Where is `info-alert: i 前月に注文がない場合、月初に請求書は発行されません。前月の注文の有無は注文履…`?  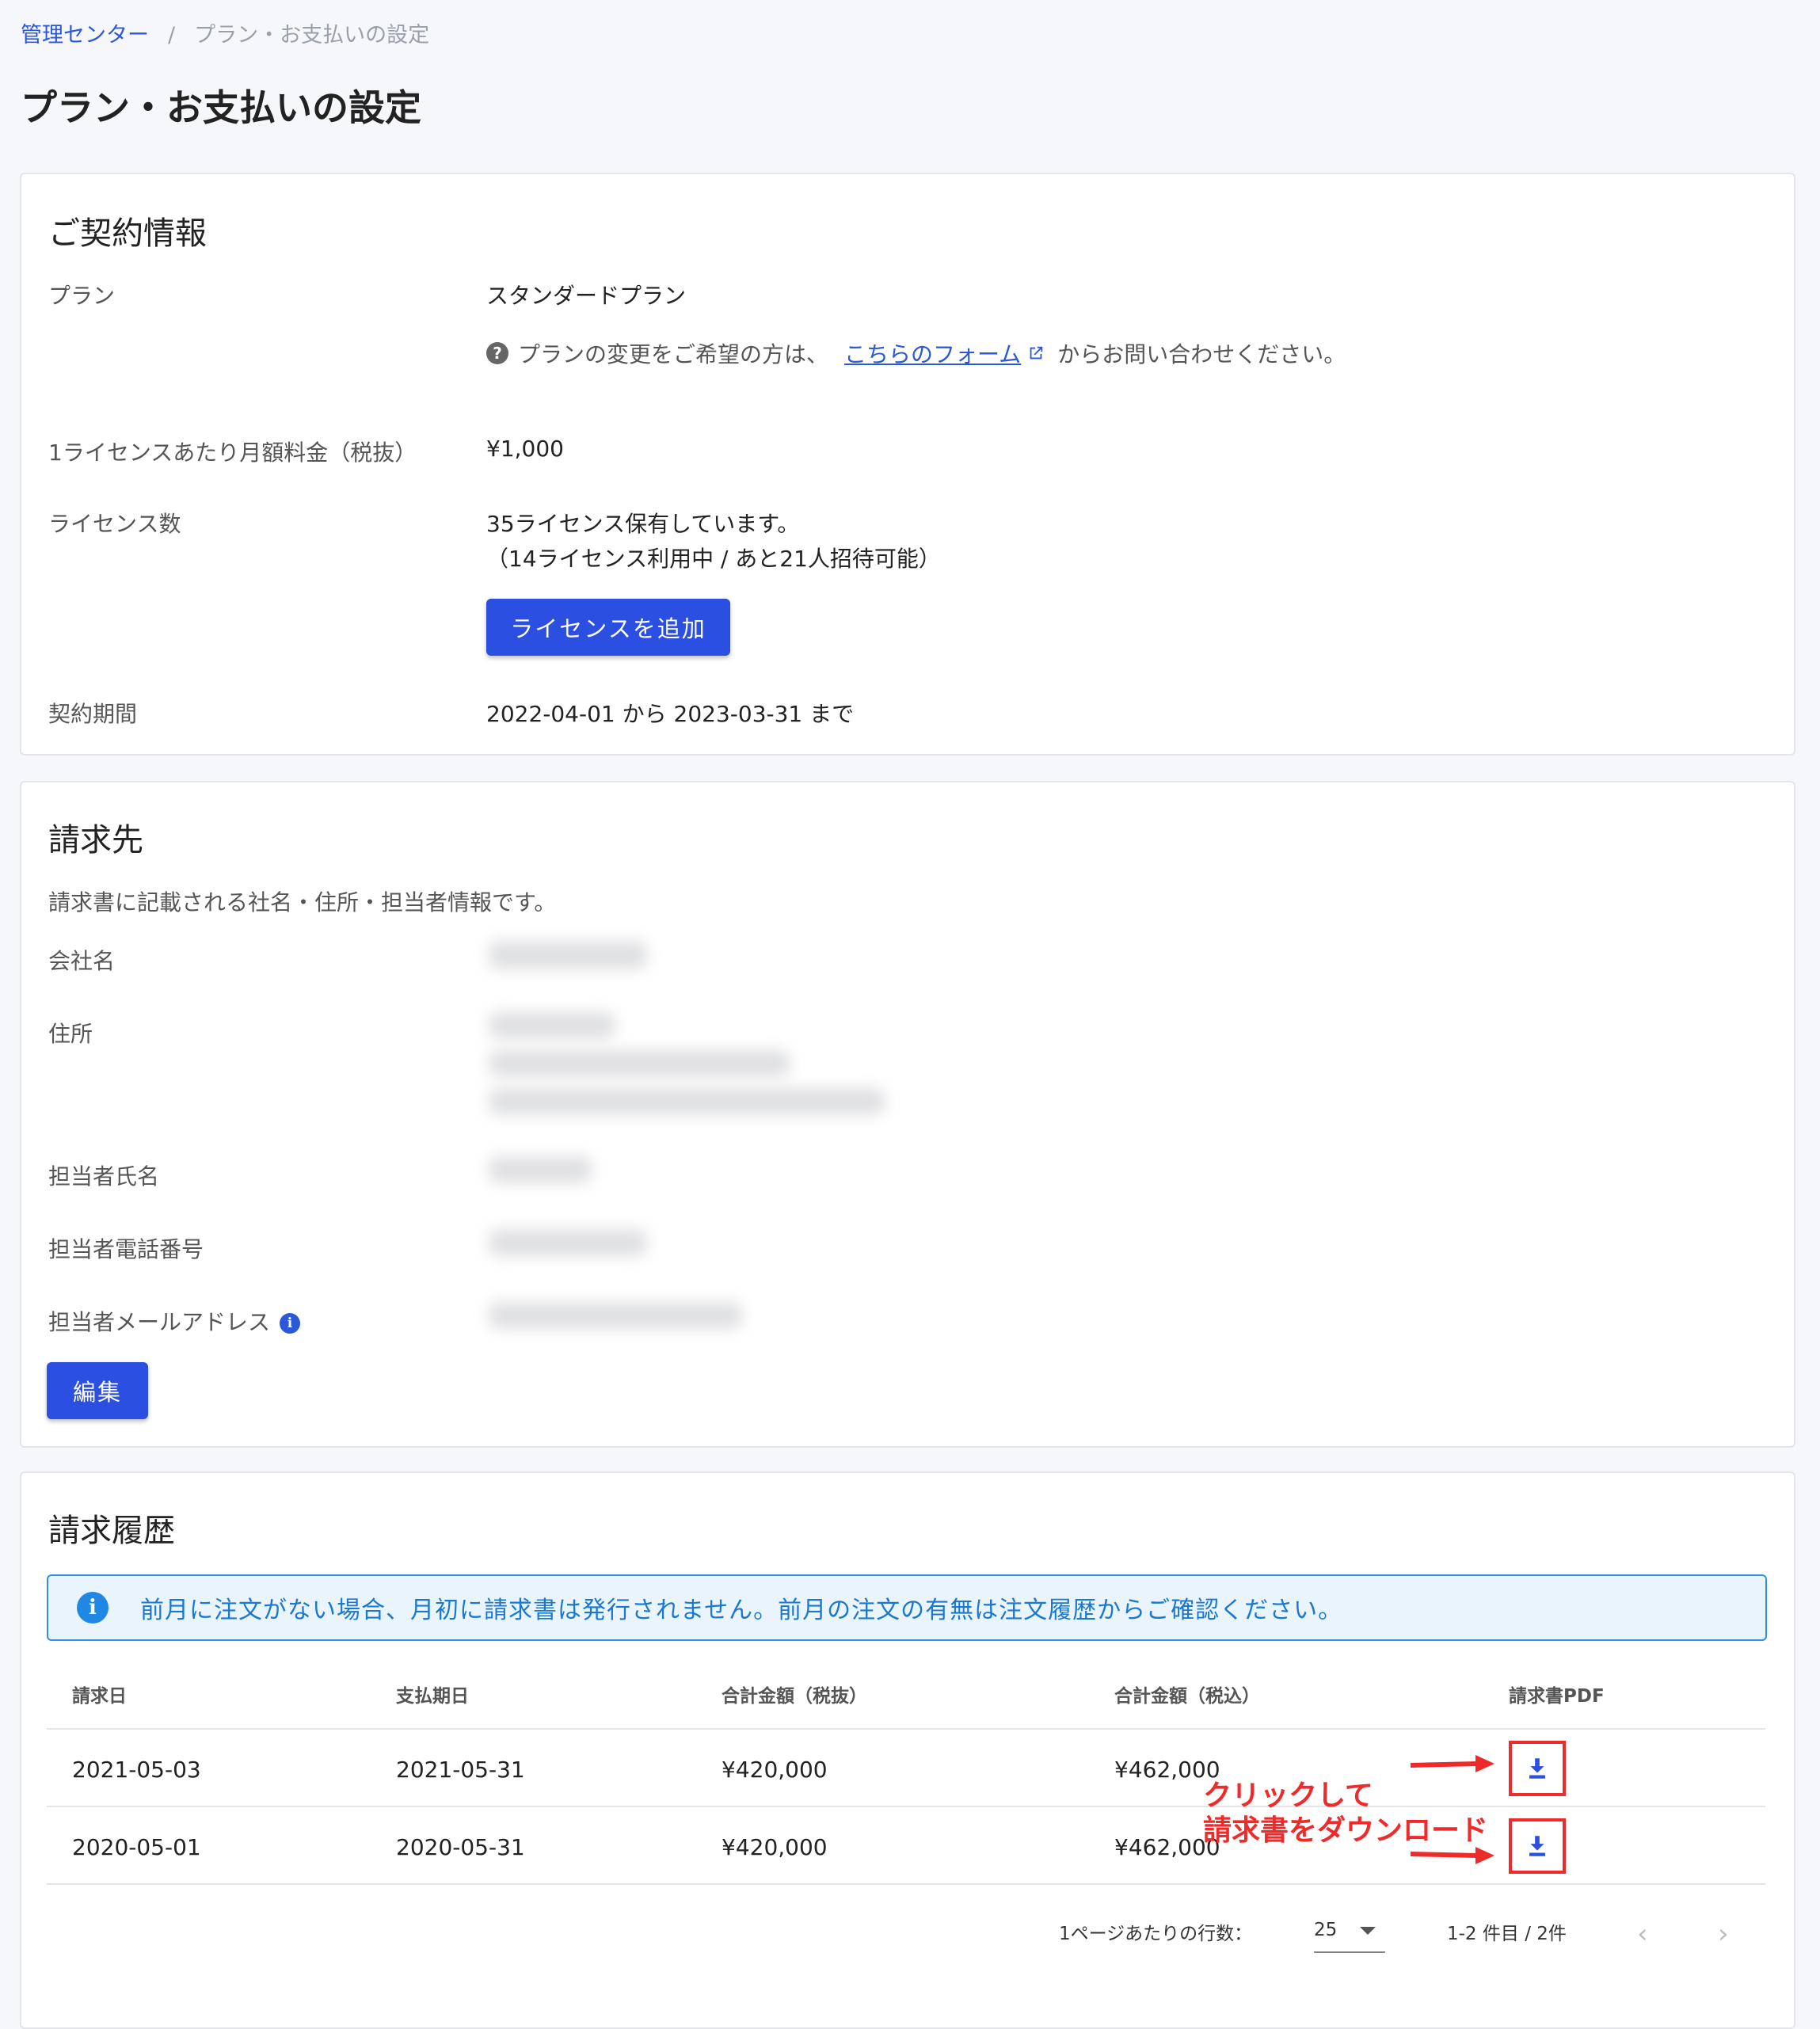 info-alert: i 前月に注文がない場合、月初に請求書は発行されません。前月の注文の有無は注文履… is located at coordinates (907, 1607).